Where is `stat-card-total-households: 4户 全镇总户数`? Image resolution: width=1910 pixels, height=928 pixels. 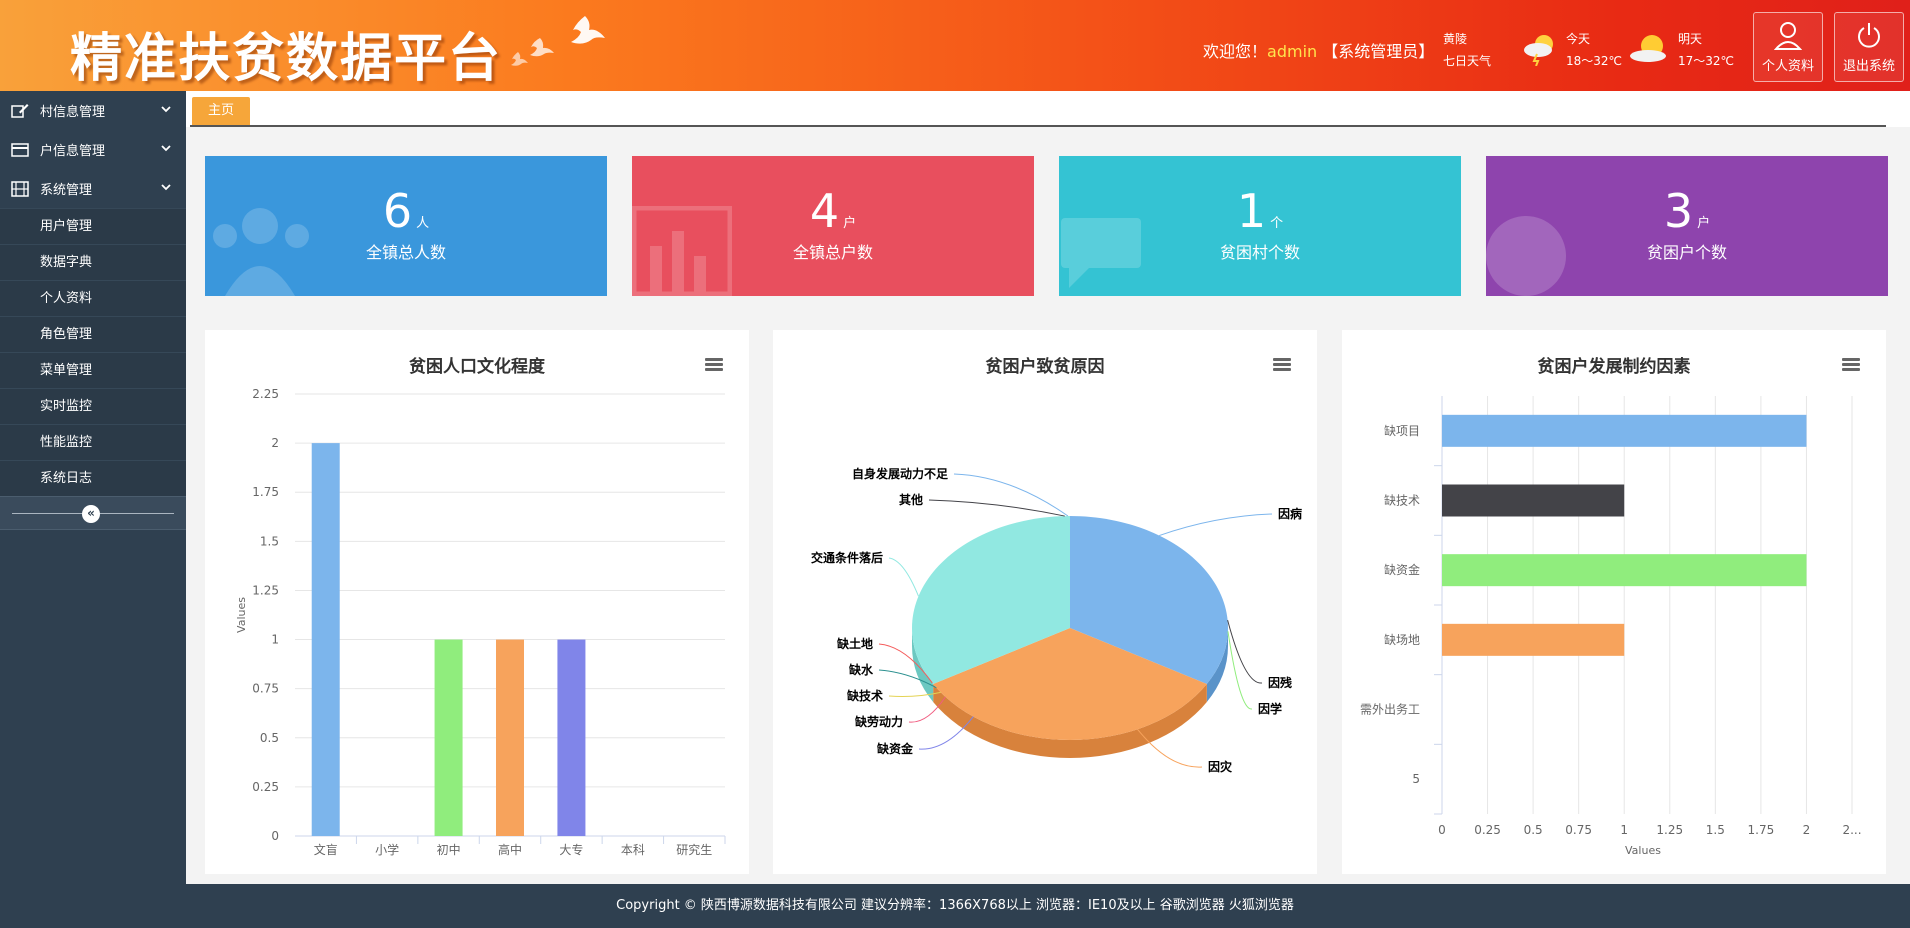
stat-card-total-households: 4户 全镇总户数 is located at coordinates (833, 226).